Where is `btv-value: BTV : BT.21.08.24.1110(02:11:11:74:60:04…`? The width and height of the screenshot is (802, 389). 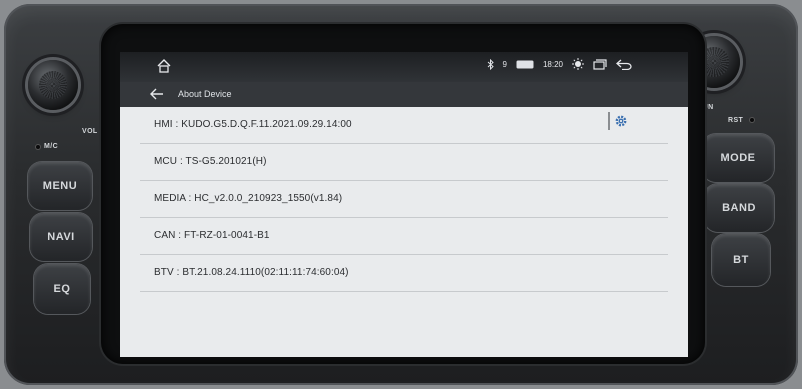 btv-value: BTV : BT.21.08.24.1110(02:11:11:74:60:04… is located at coordinates (251, 272).